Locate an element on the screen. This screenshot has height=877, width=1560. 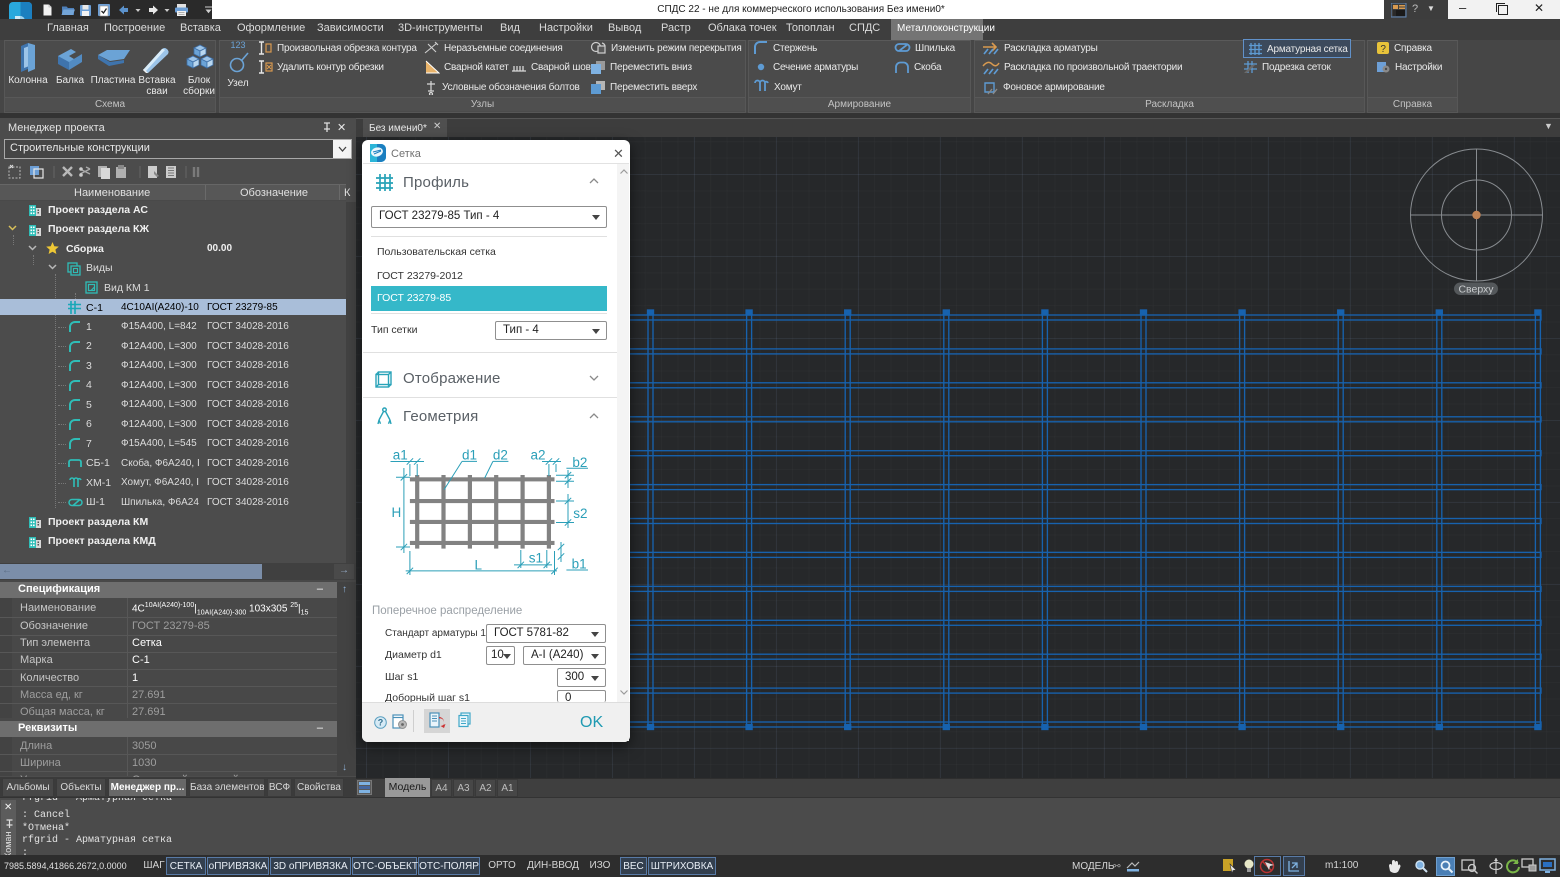
svg-text: L is located at coordinates (479, 565).